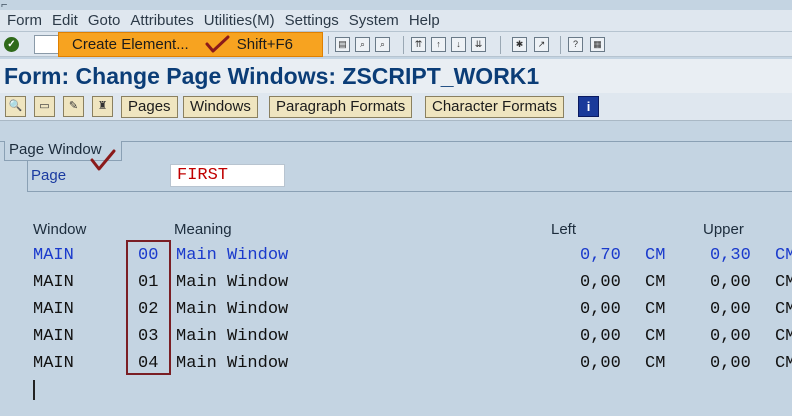  What do you see at coordinates (730, 255) in the screenshot?
I see `upper-cell: 0,30` at bounding box center [730, 255].